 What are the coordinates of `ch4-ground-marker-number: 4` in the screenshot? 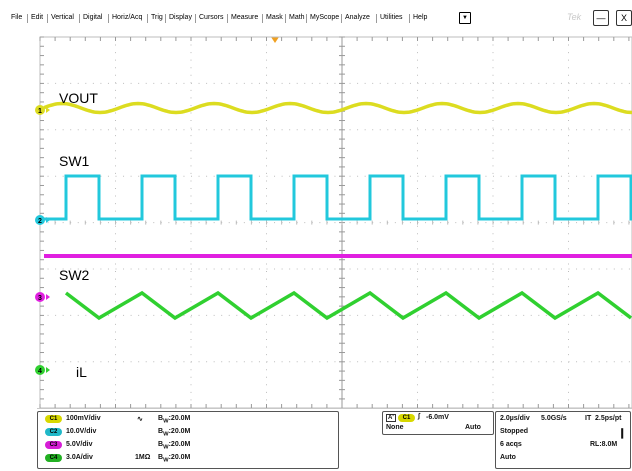 It's located at (40, 371).